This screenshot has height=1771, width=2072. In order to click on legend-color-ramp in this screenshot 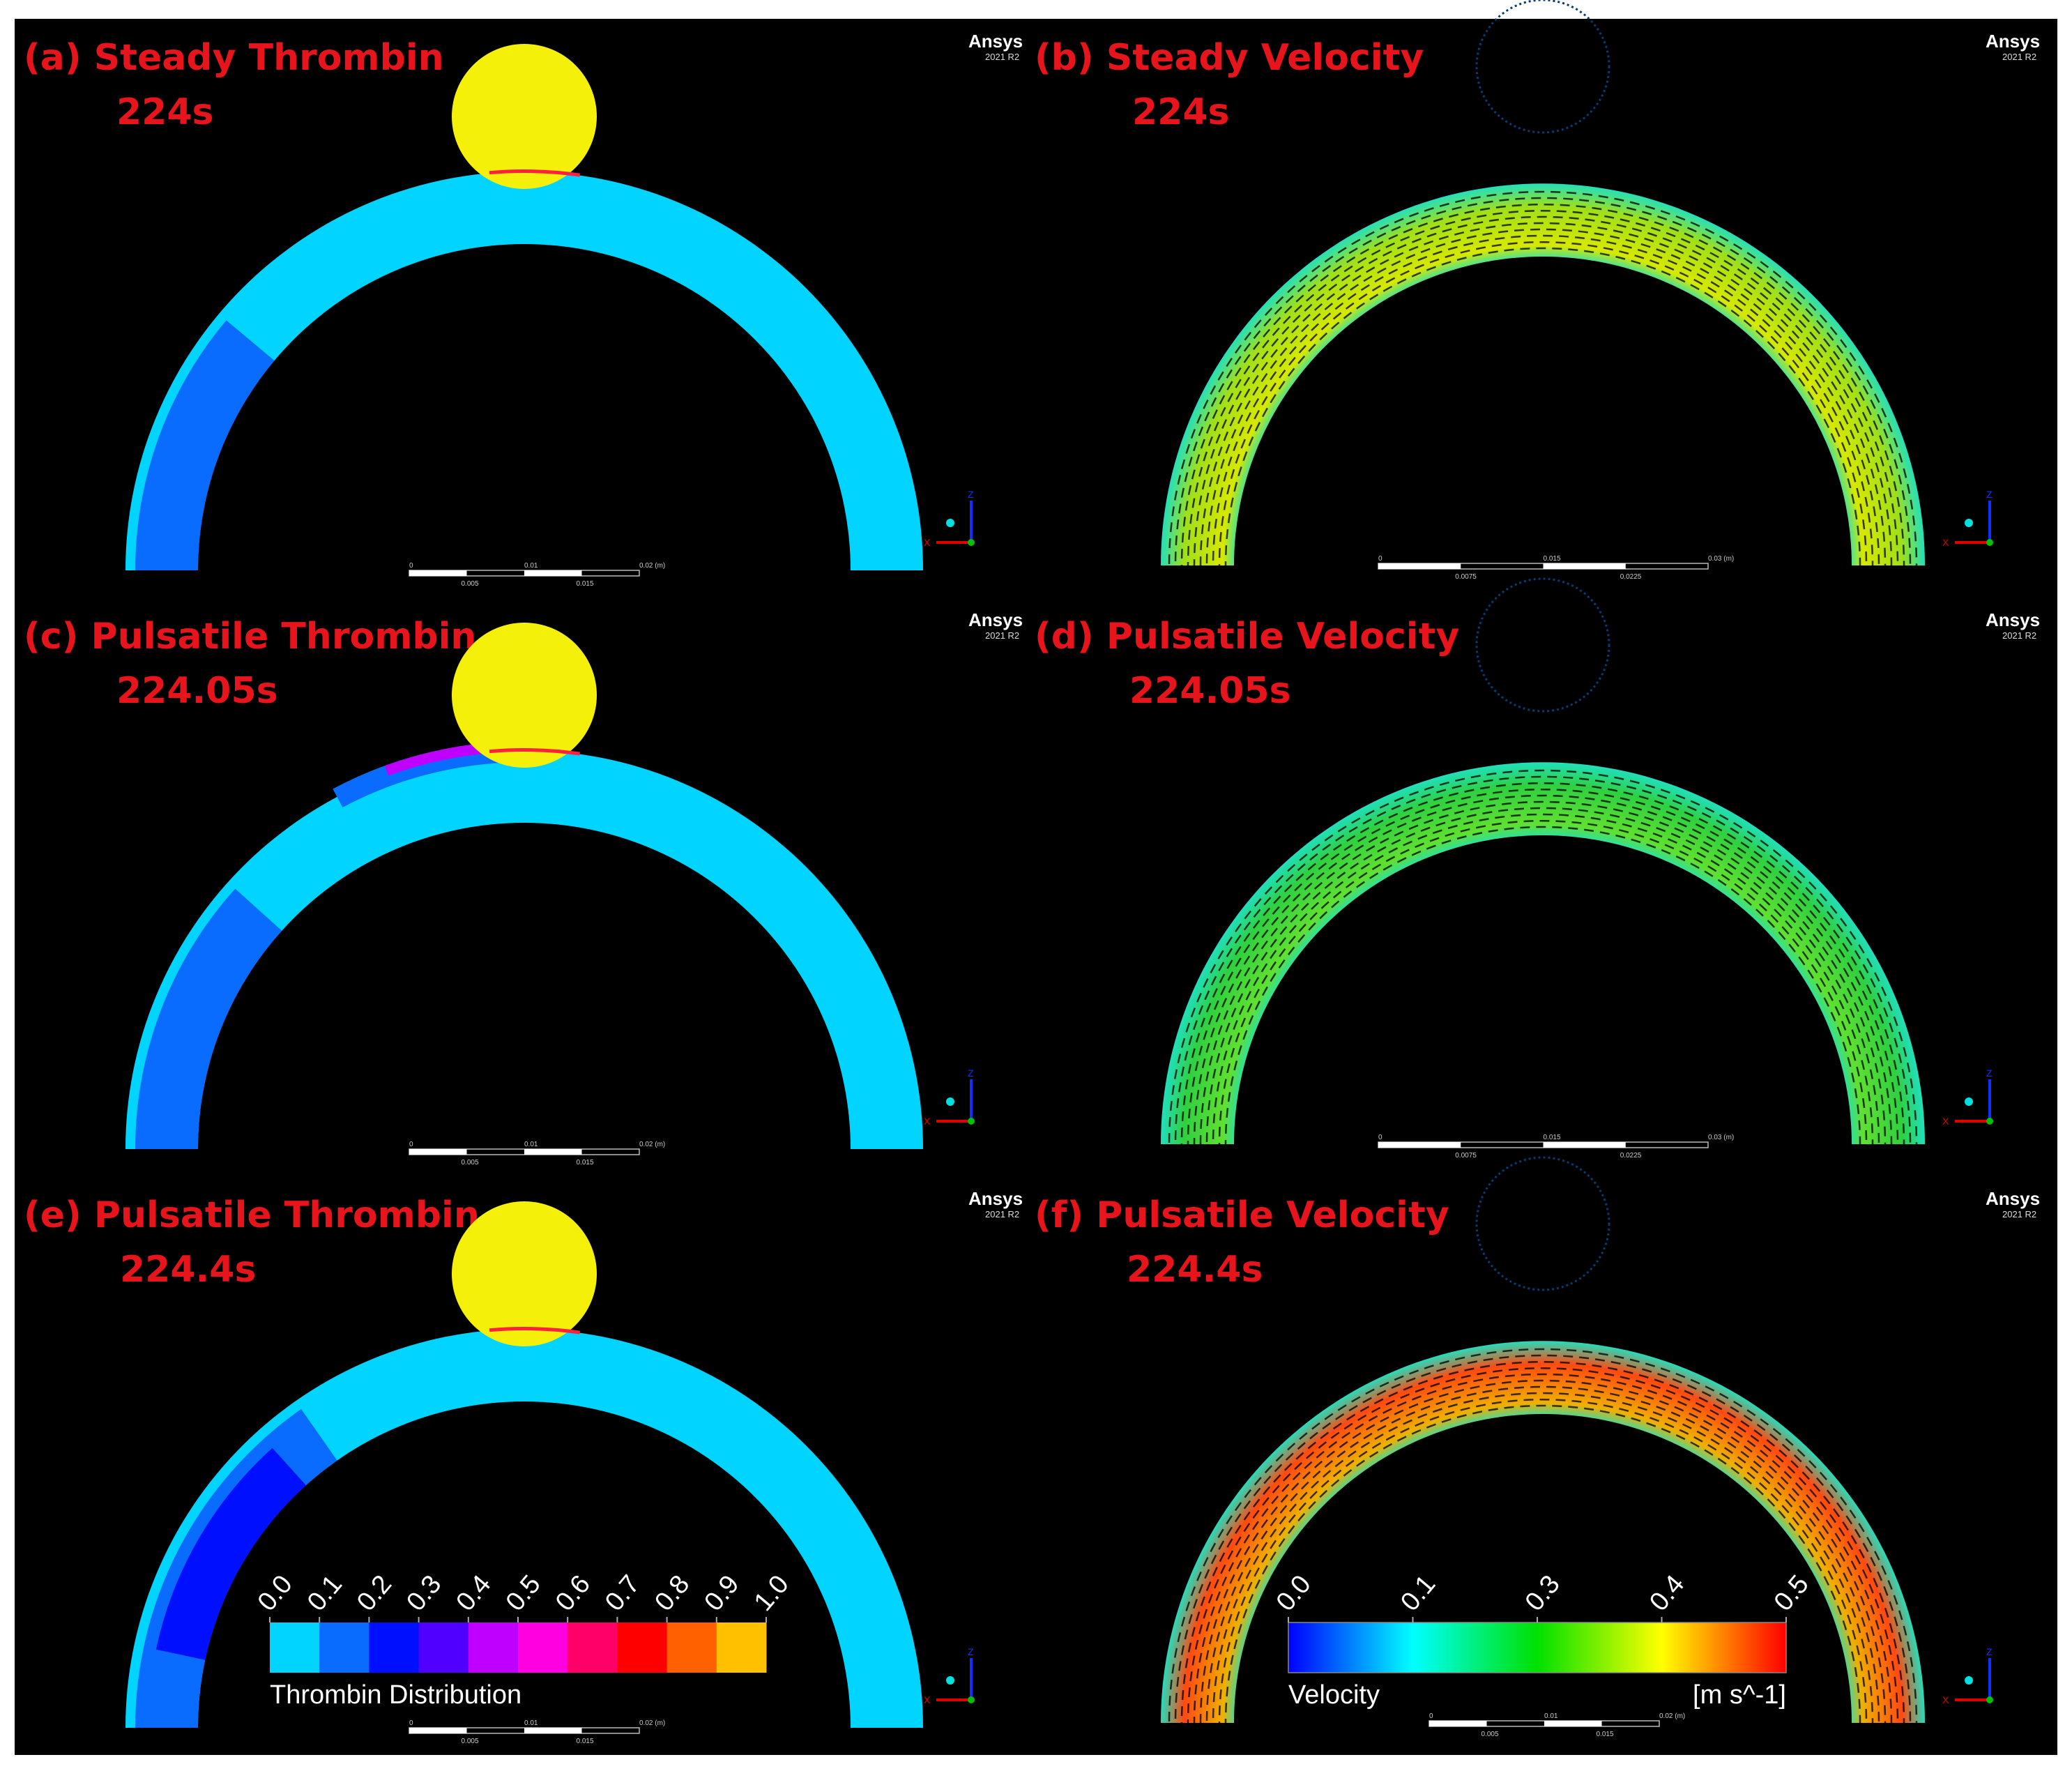, I will do `click(1537, 1648)`.